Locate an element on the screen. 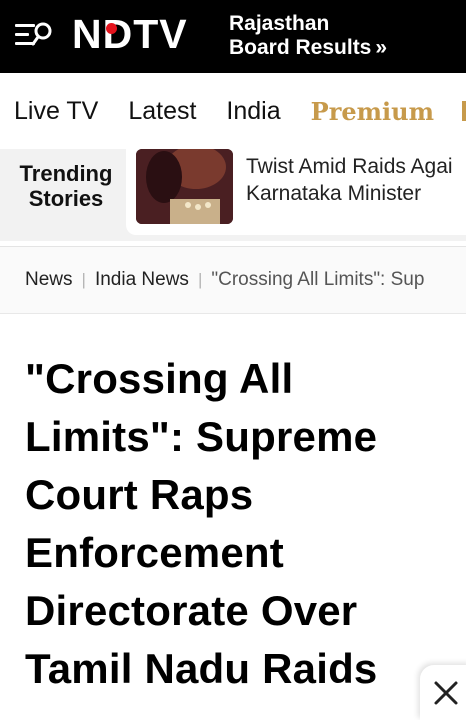  double-chevron-right-icon: » is located at coordinates (381, 47).